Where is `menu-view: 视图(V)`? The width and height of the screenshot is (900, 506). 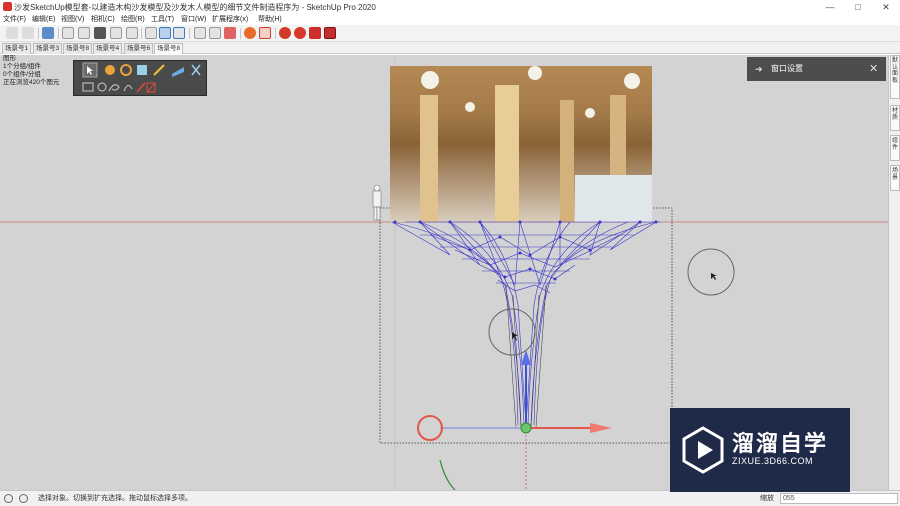
menu-view: 视图(V) is located at coordinates (72, 19).